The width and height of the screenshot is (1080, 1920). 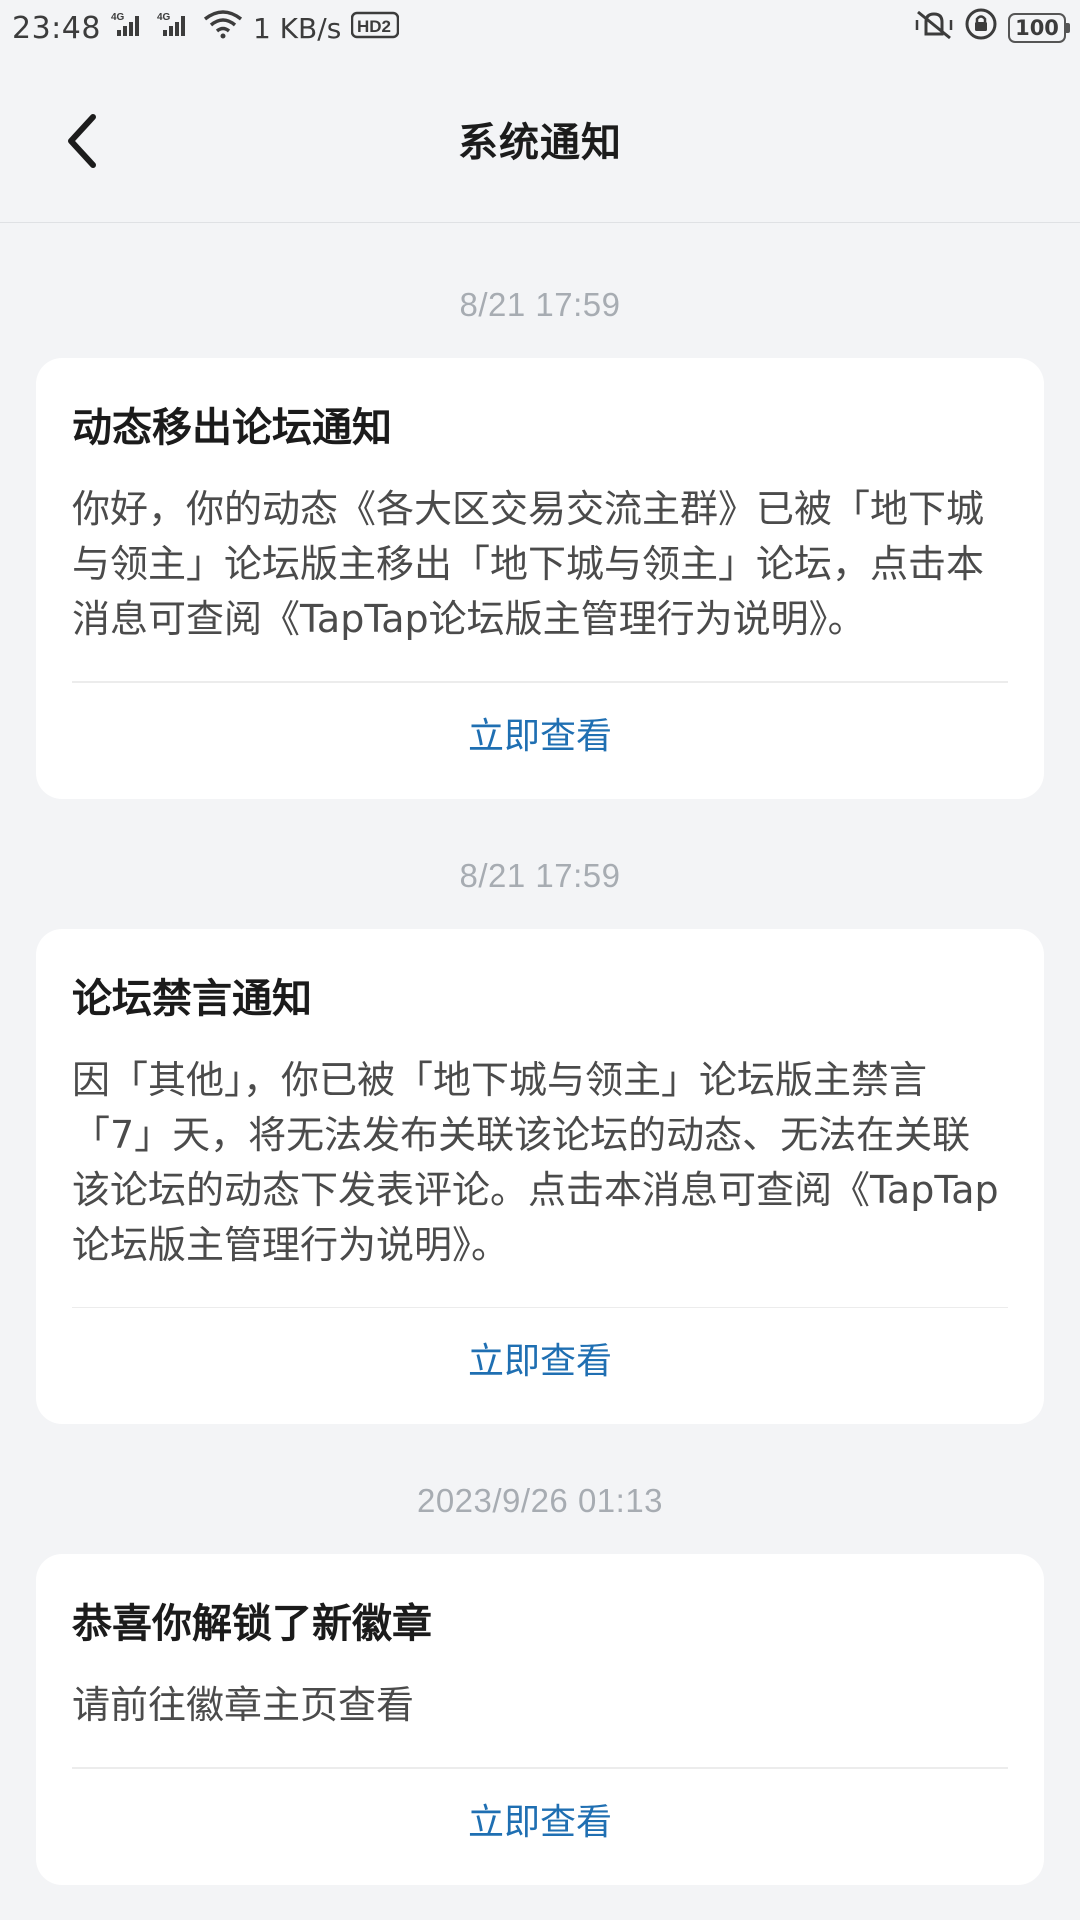 What do you see at coordinates (540, 28) in the screenshot?
I see `status-bar: 23:48 4G 4G 1 KB/s HD2 100` at bounding box center [540, 28].